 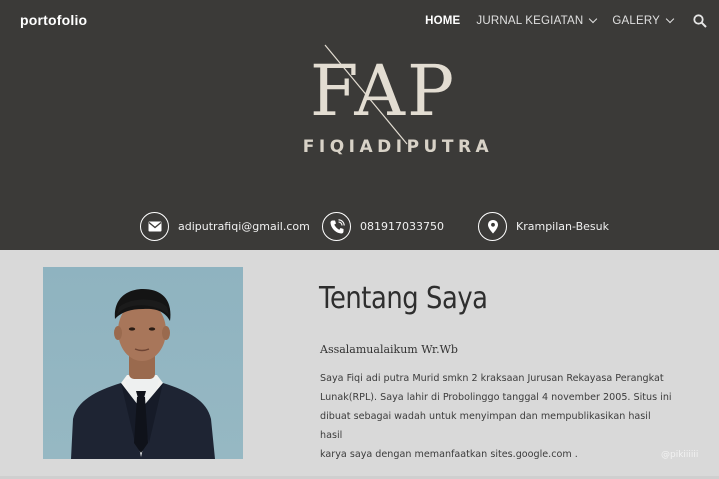 What do you see at coordinates (636, 21) in the screenshot?
I see `nav-label: GALERY` at bounding box center [636, 21].